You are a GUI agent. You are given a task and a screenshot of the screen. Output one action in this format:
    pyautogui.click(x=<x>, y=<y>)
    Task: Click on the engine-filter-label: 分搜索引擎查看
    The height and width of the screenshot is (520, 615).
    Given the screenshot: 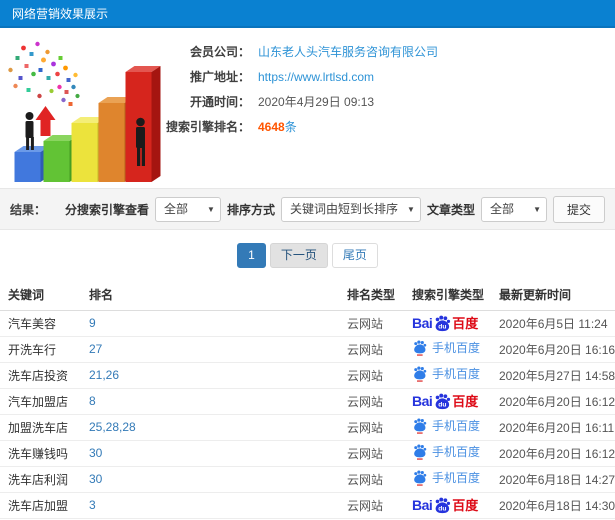 What is the action you would take?
    pyautogui.click(x=106, y=209)
    